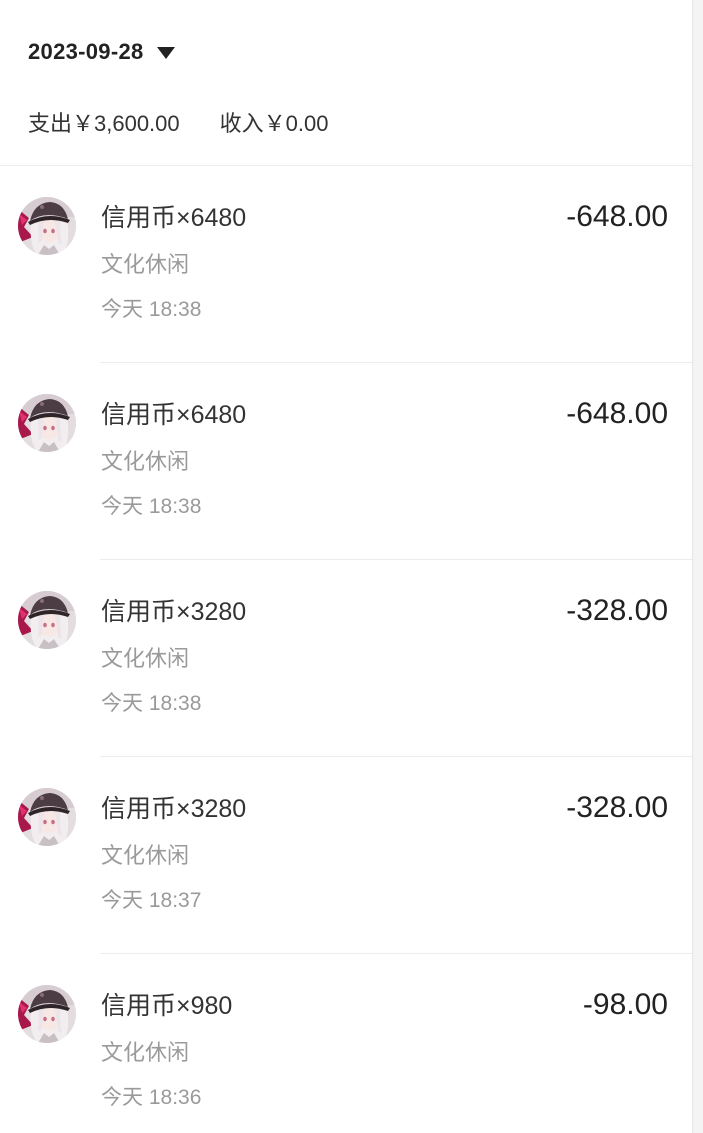 The width and height of the screenshot is (703, 1133). What do you see at coordinates (697, 566) in the screenshot?
I see `scrollbar-track` at bounding box center [697, 566].